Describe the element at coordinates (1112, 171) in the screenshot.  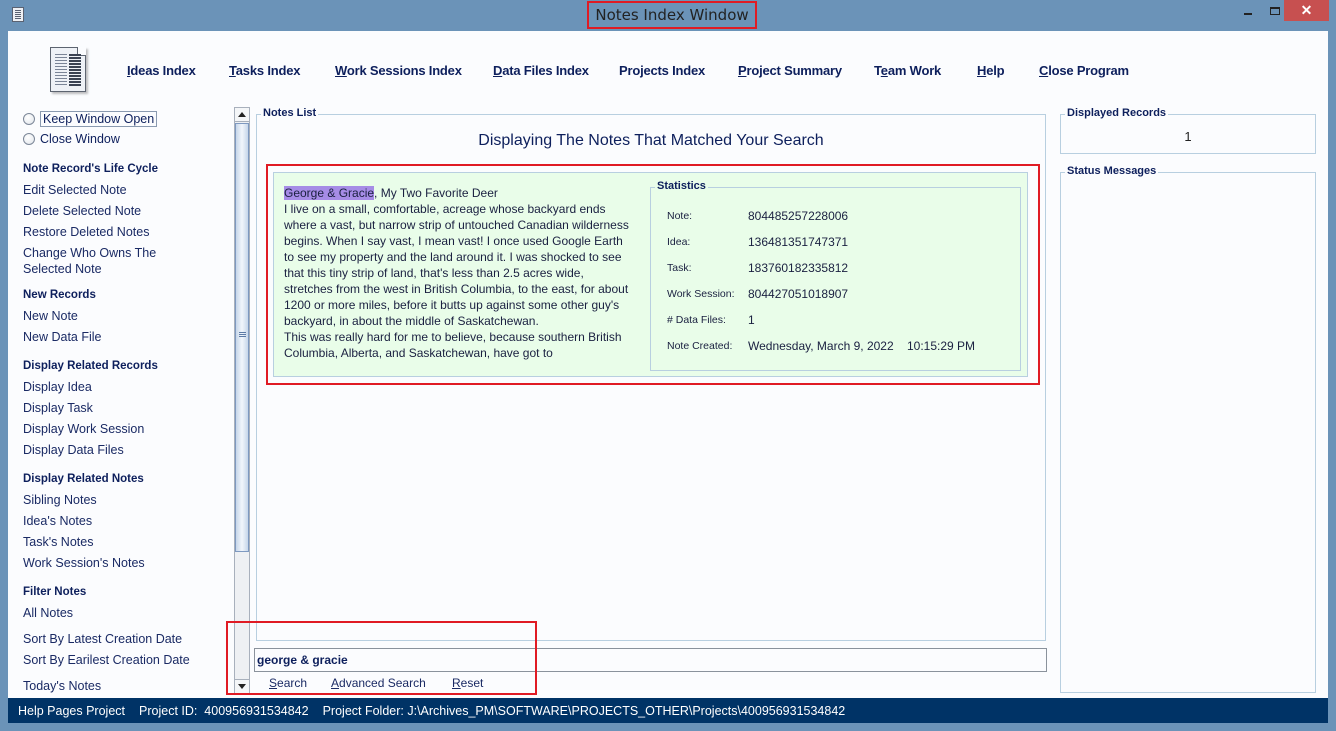
I see `status-messages-legend: Status Messages` at that location.